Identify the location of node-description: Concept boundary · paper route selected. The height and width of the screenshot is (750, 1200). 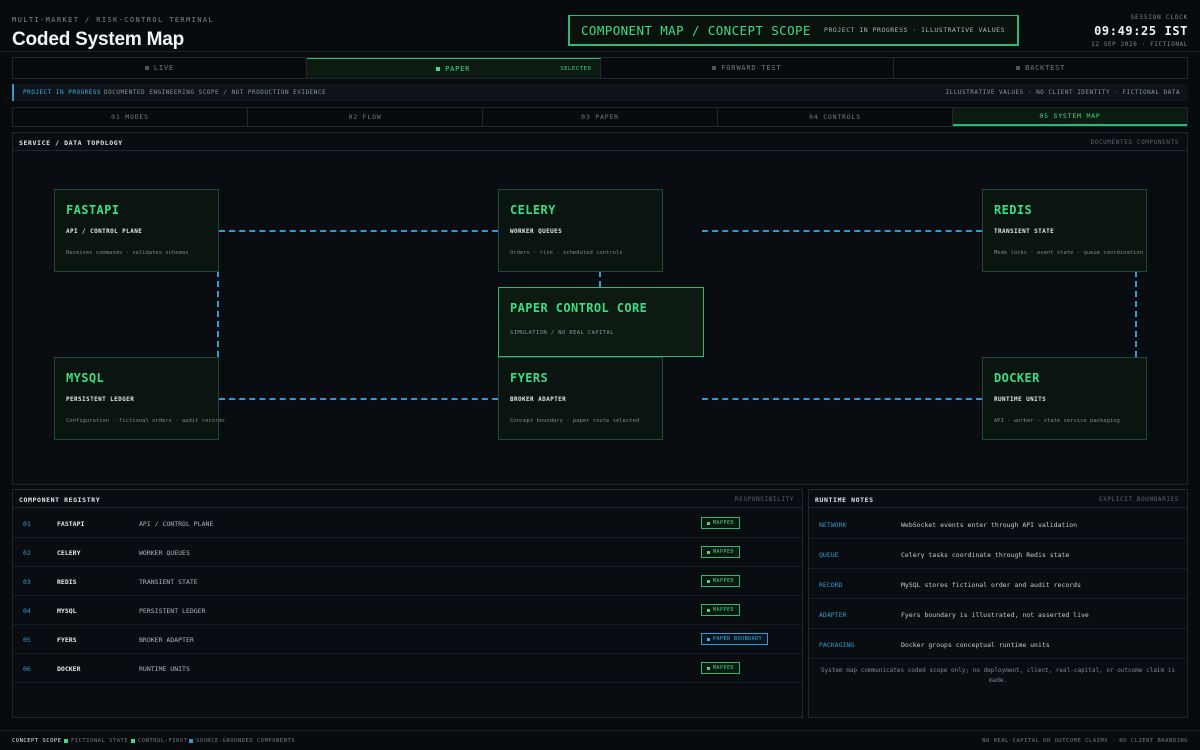
(575, 421).